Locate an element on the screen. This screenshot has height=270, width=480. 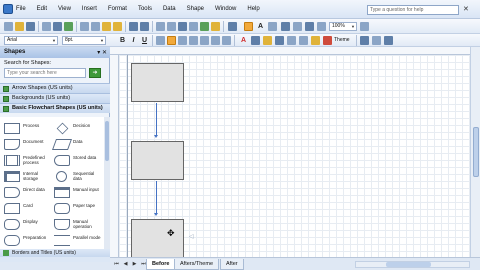
menu-file: File is located at coordinates (21, 9).